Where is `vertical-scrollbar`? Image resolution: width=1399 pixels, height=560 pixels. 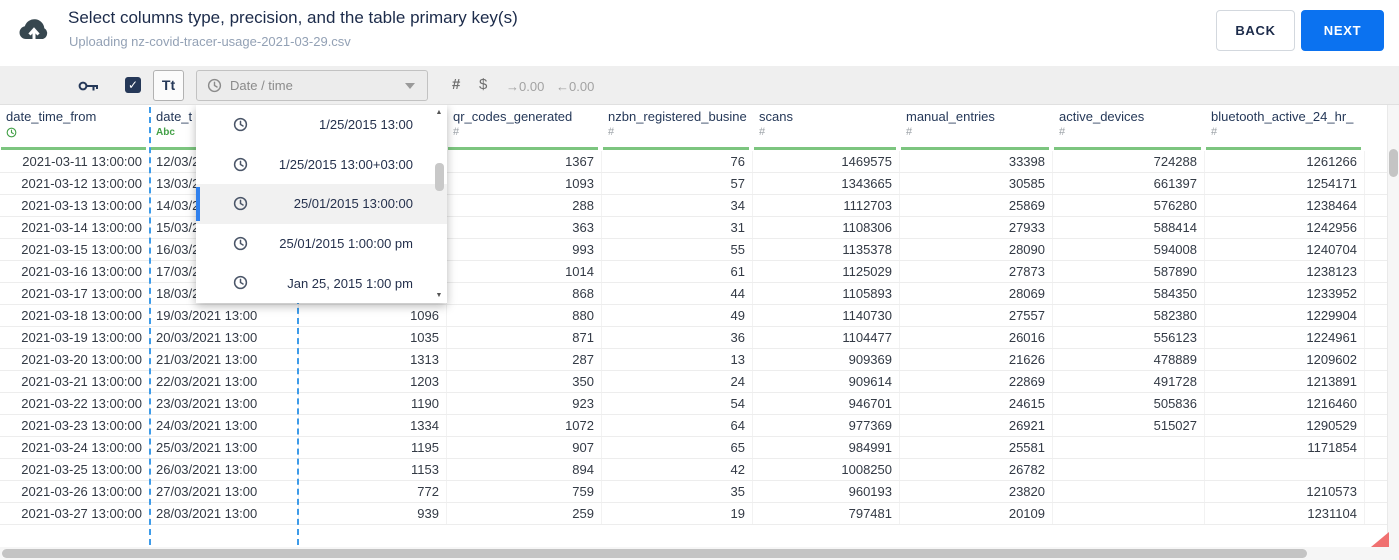
vertical-scrollbar is located at coordinates (1393, 326).